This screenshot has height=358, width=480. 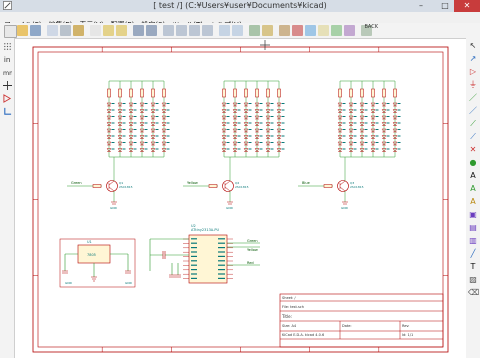 I want to click on mcu-label-green: Green, so click(x=252, y=241).